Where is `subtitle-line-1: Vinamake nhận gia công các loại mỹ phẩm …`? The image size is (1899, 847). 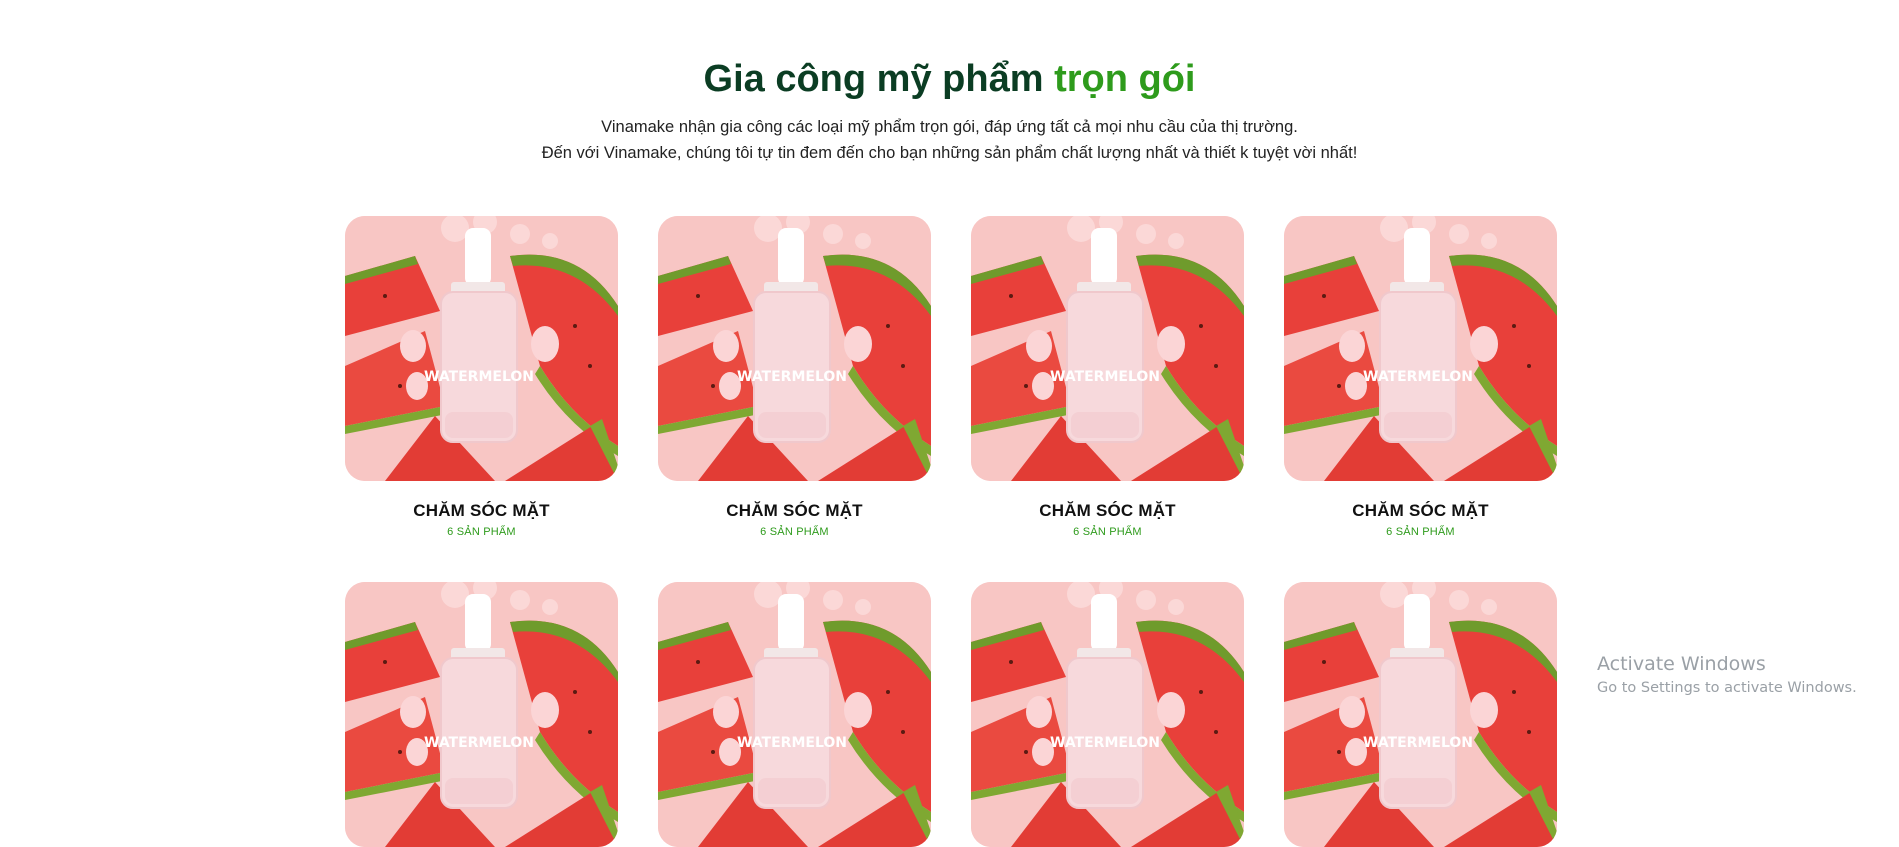 subtitle-line-1: Vinamake nhận gia công các loại mỹ phẩm … is located at coordinates (949, 127).